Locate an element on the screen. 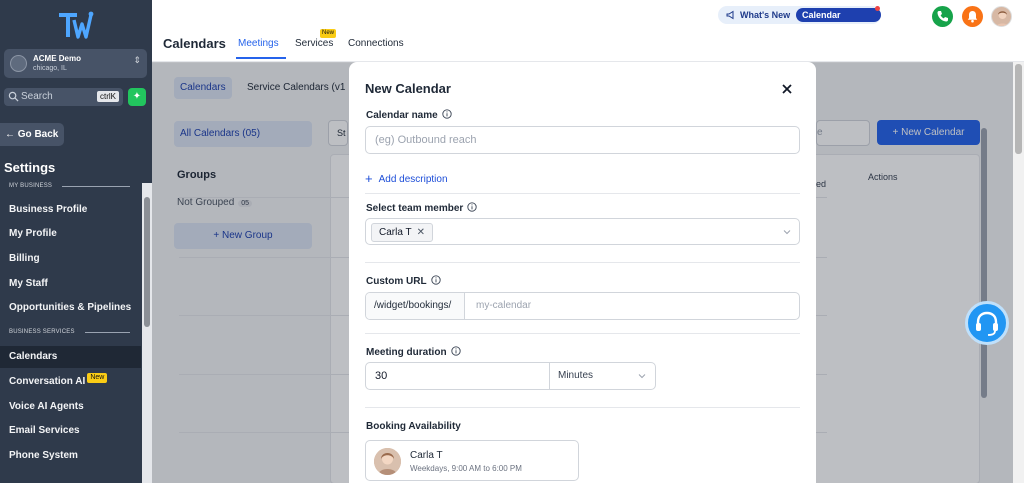 This screenshot has width=1024, height=483. meeting-duration-label: Meeting duration is located at coordinates (413, 352).